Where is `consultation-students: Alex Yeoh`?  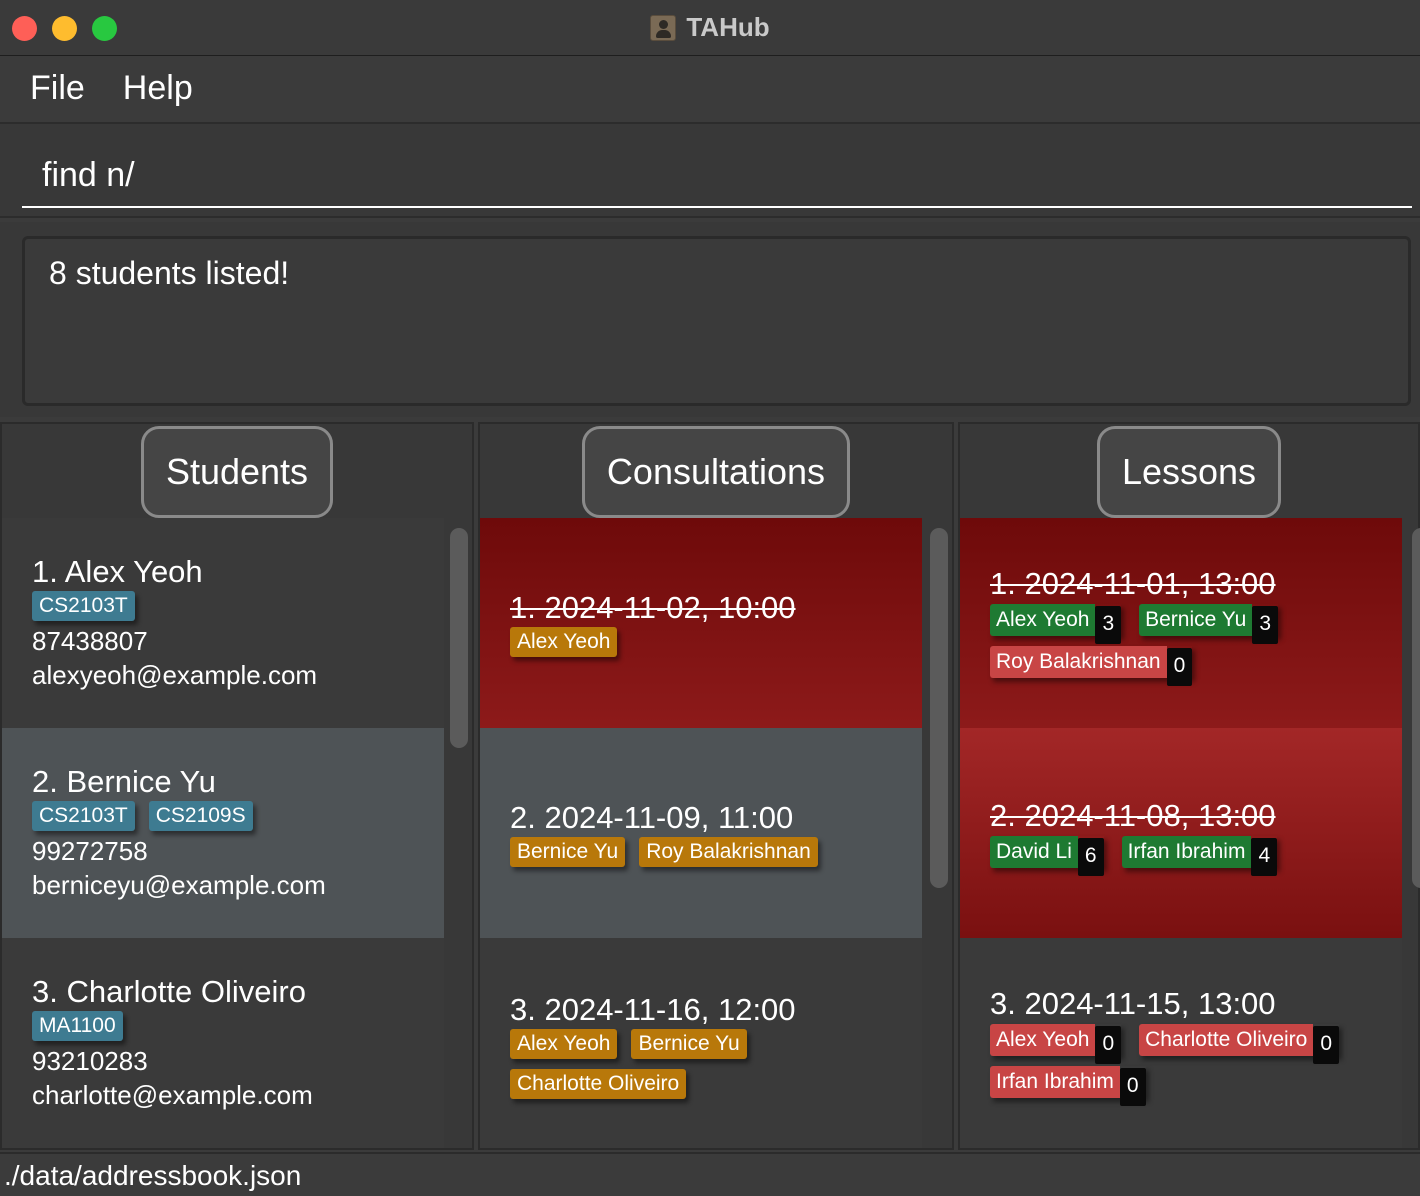 consultation-students: Alex Yeoh is located at coordinates (716, 642).